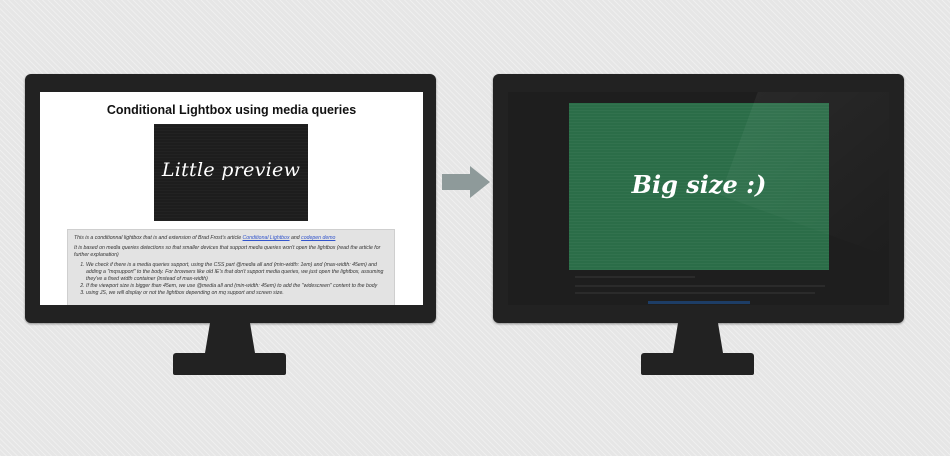 The height and width of the screenshot is (456, 950). Describe the element at coordinates (266, 238) in the screenshot. I see `conditional-lightbox-link: Conditional Lightbox` at that location.